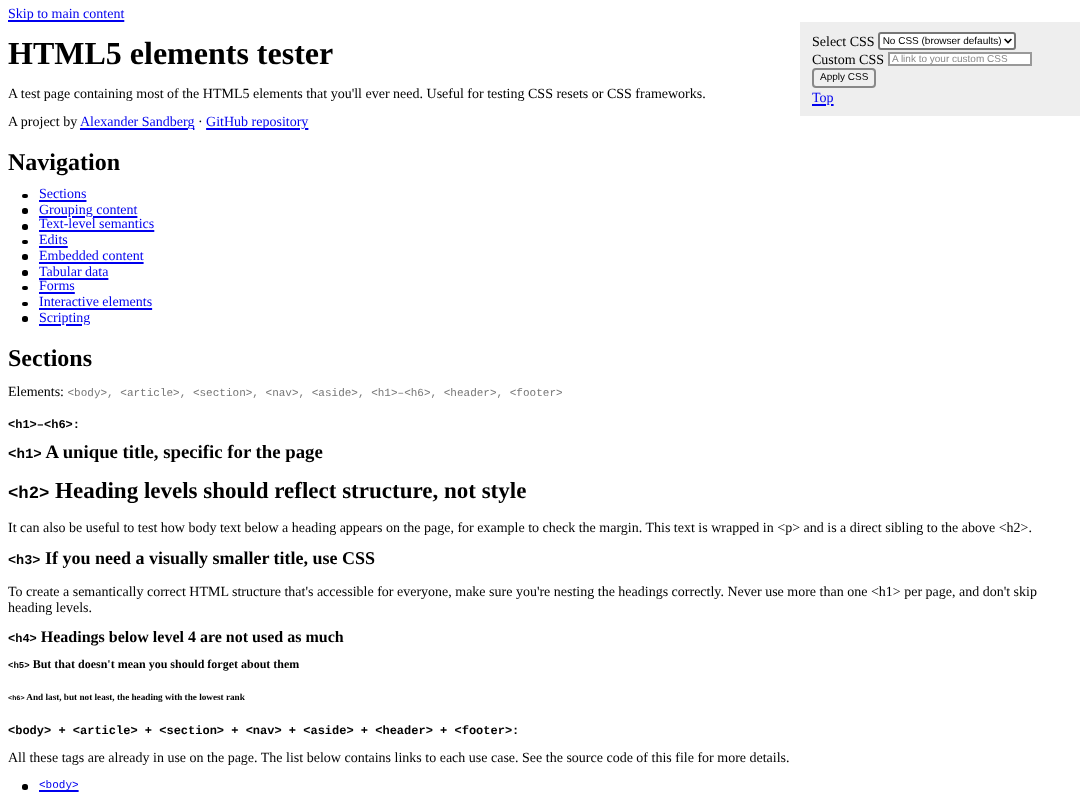 This screenshot has height=810, width=1080. Describe the element at coordinates (171, 56) in the screenshot. I see `page-title: HTML5 elements tester` at that location.